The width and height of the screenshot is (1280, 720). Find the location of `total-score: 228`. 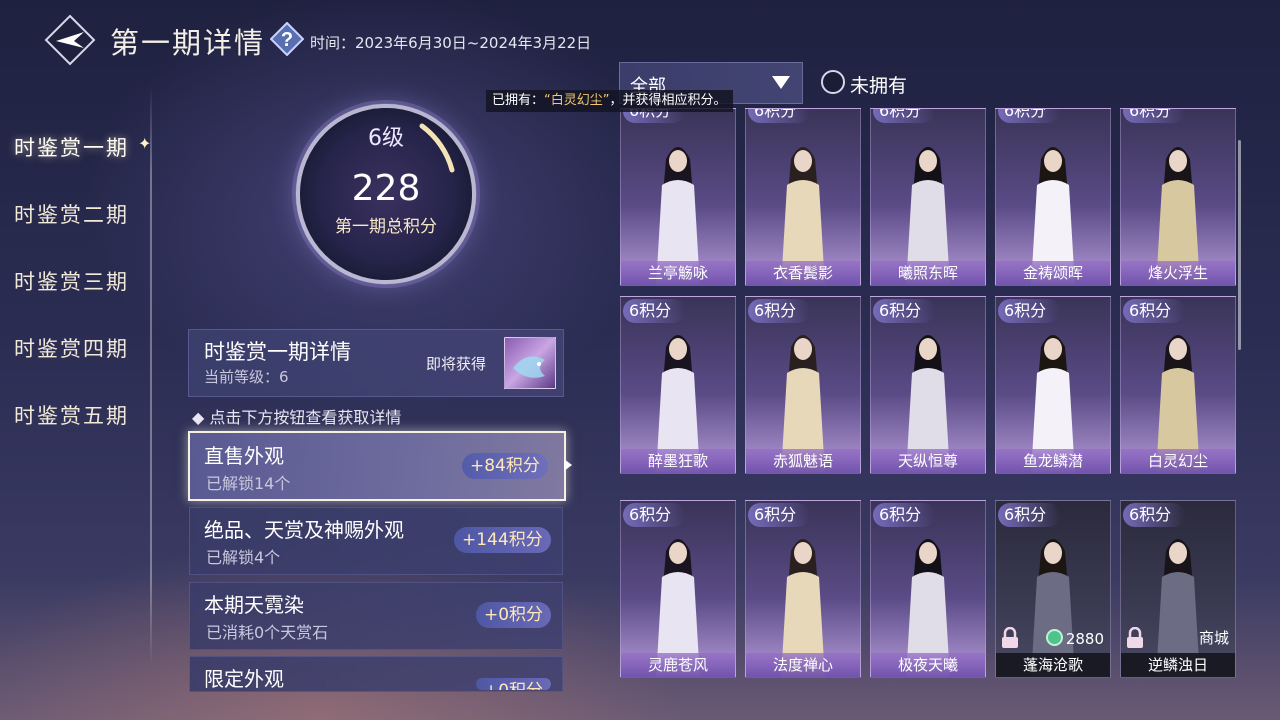

total-score: 228 is located at coordinates (386, 188).